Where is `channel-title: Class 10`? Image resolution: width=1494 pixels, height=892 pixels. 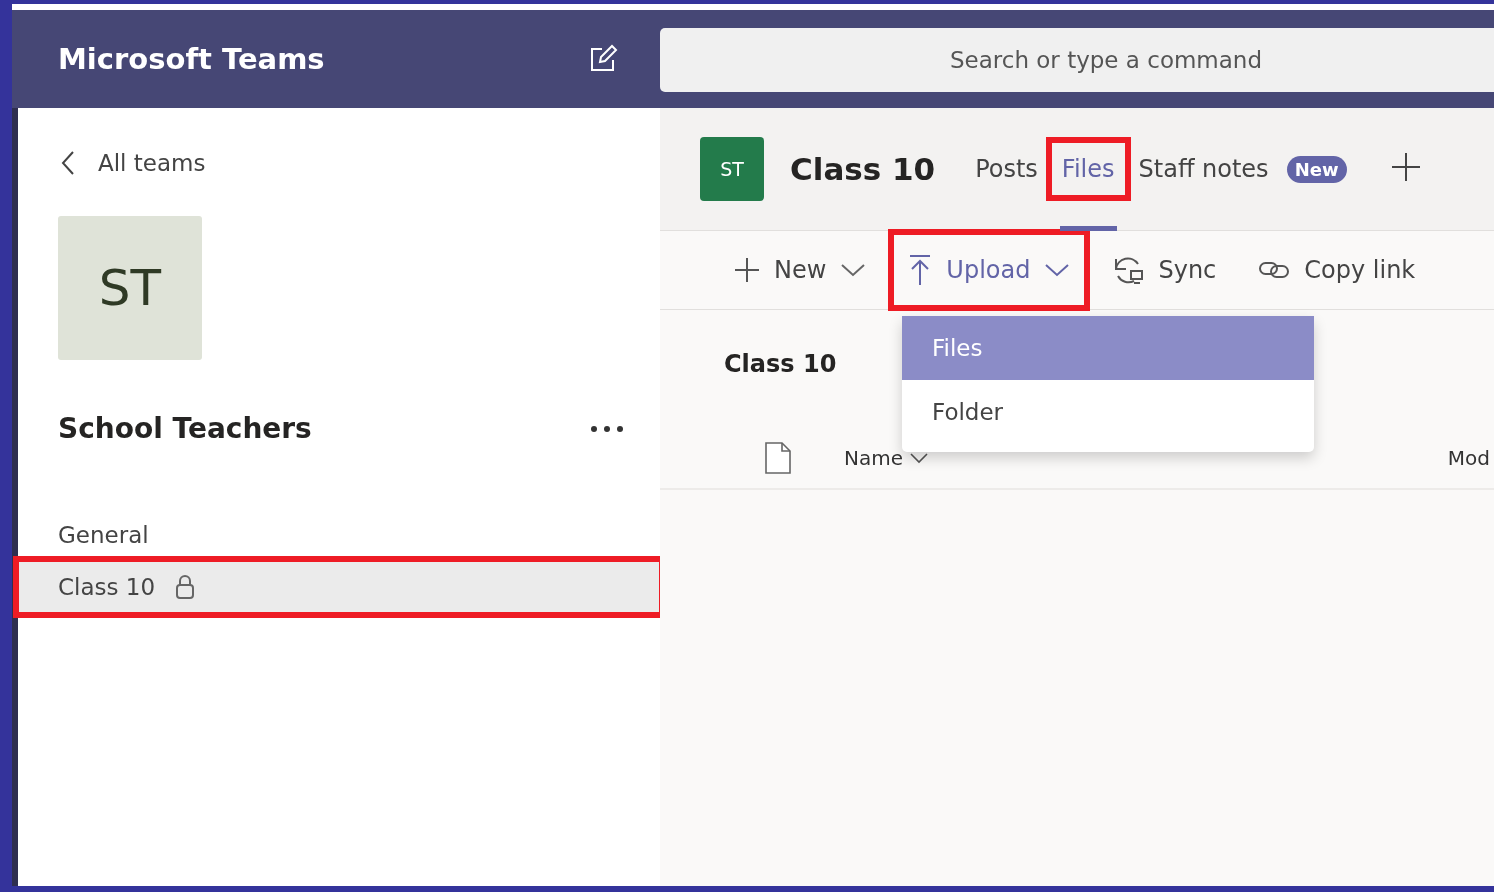 channel-title: Class 10 is located at coordinates (863, 169).